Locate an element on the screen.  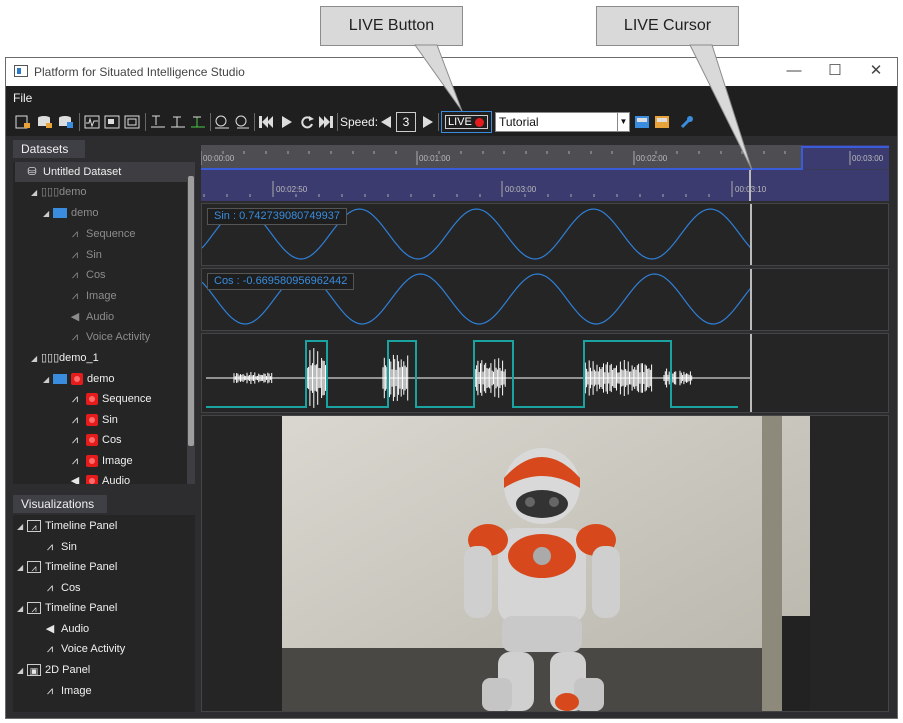
datasets-header: Datasets is located at coordinates (49, 149).